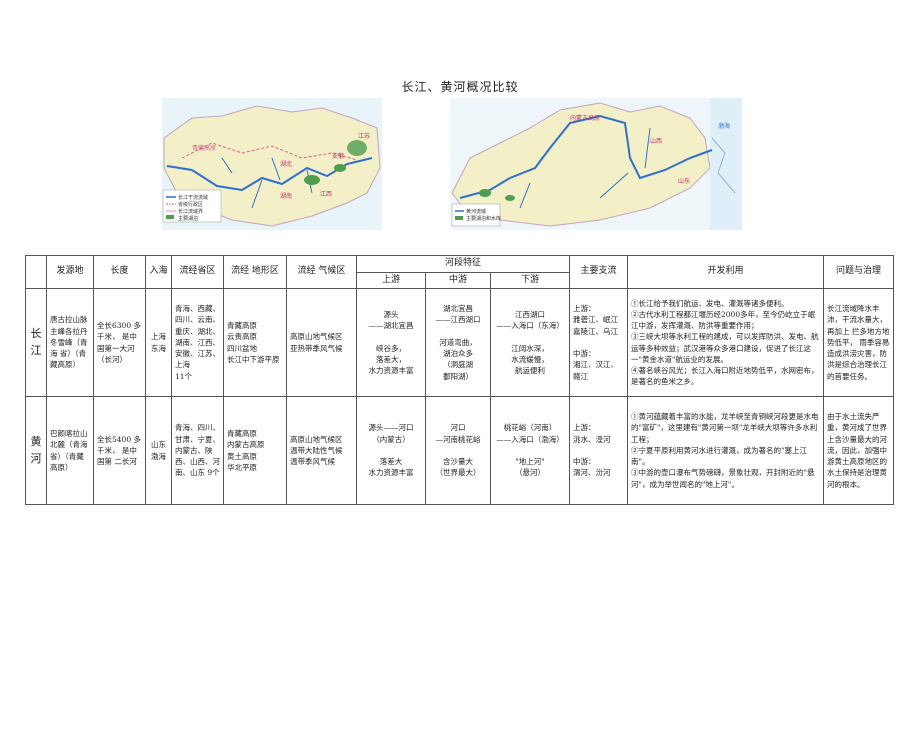 The image size is (920, 732). What do you see at coordinates (684, 181) in the screenshot?
I see `svg-text: 山东` at bounding box center [684, 181].